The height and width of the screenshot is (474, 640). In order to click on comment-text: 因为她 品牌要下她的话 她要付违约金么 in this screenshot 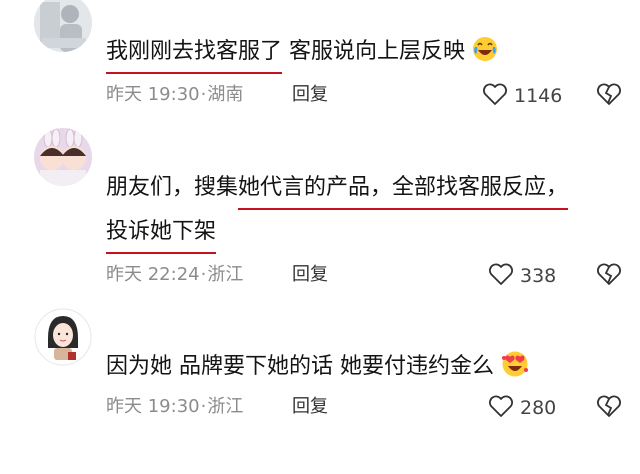, I will do `click(317, 367)`.